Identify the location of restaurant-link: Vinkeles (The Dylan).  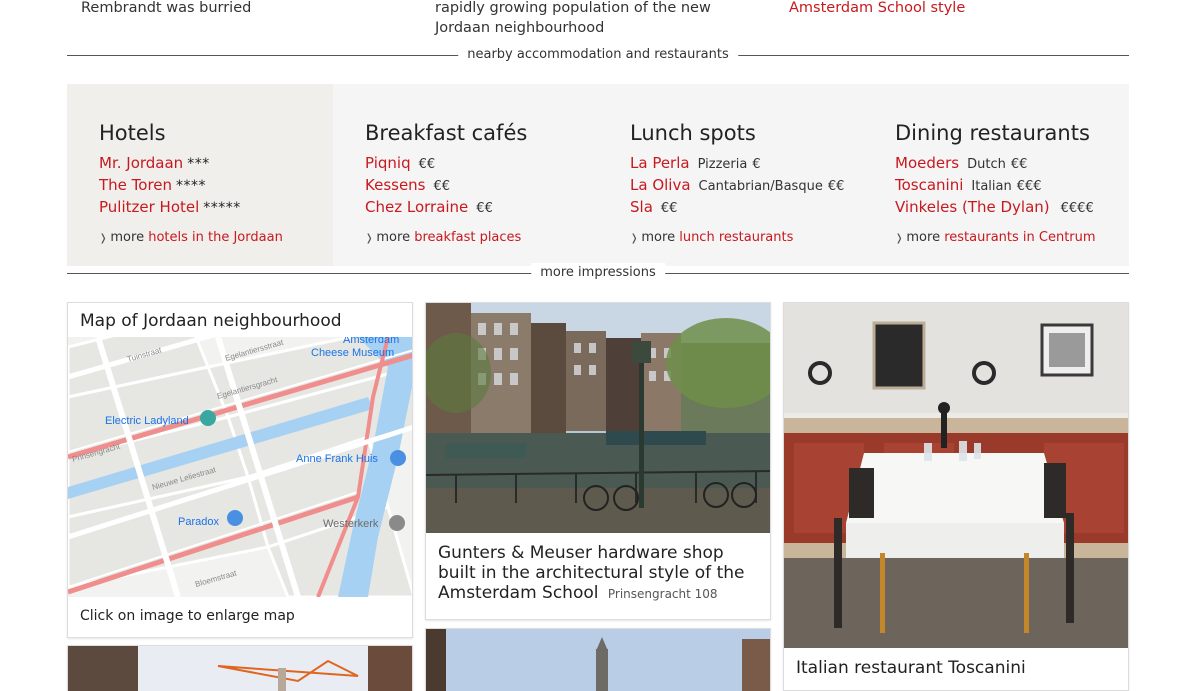
(972, 207).